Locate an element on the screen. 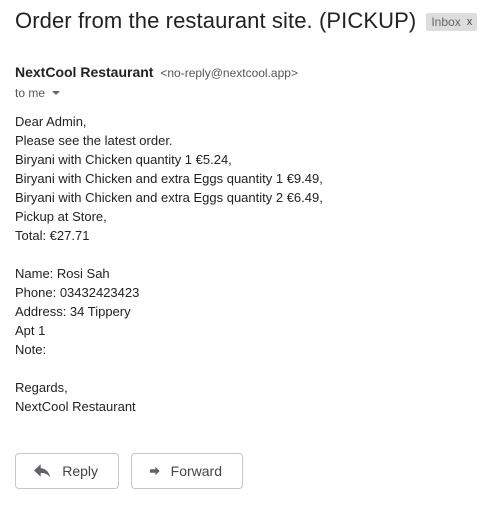 The height and width of the screenshot is (515, 495). action-buttons: Reply Forward is located at coordinates (129, 471).